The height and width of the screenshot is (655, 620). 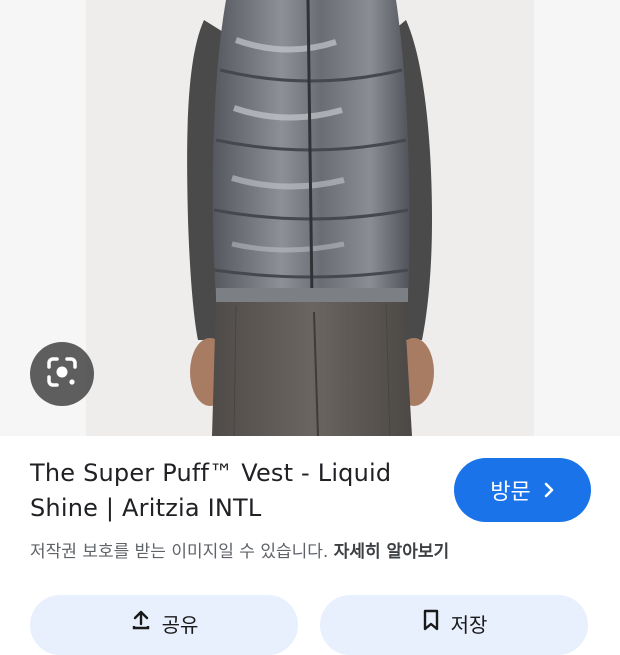 I want to click on product-title-line2: Shine | Aritzia INTL, so click(x=146, y=508).